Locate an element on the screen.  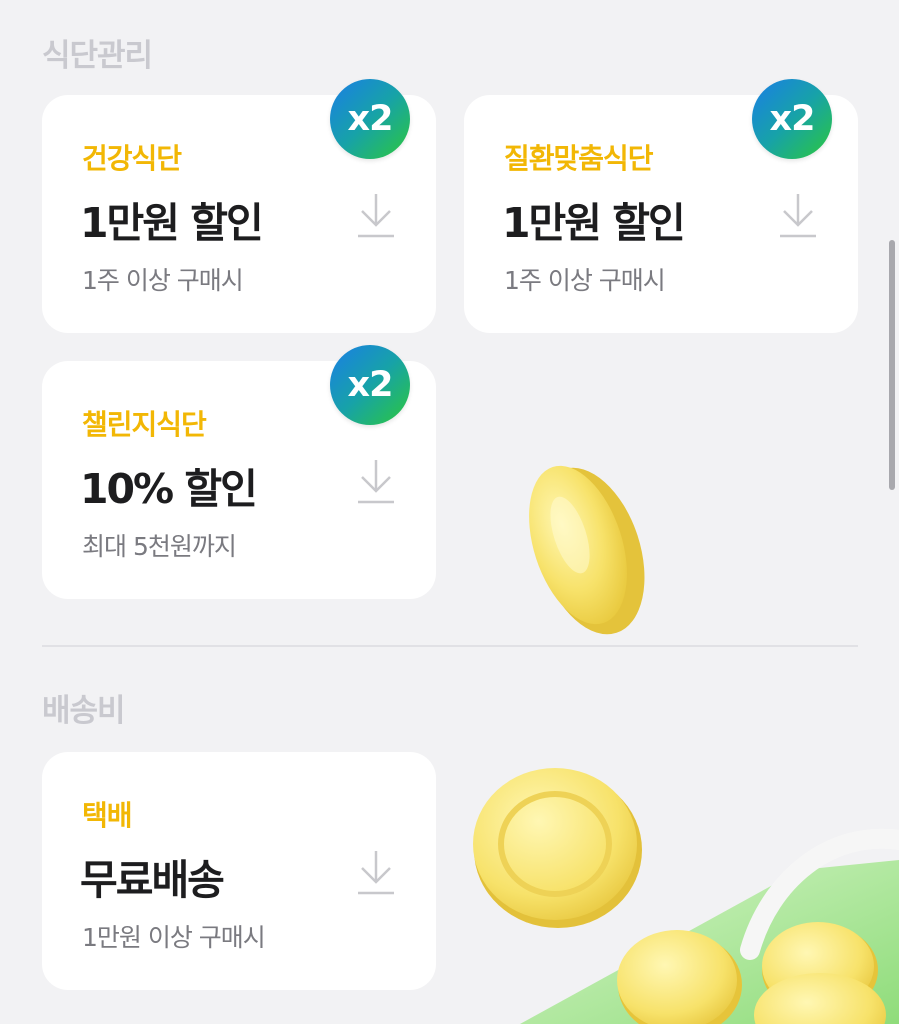
coupon-benefit: 10% 할인 is located at coordinates (169, 489).